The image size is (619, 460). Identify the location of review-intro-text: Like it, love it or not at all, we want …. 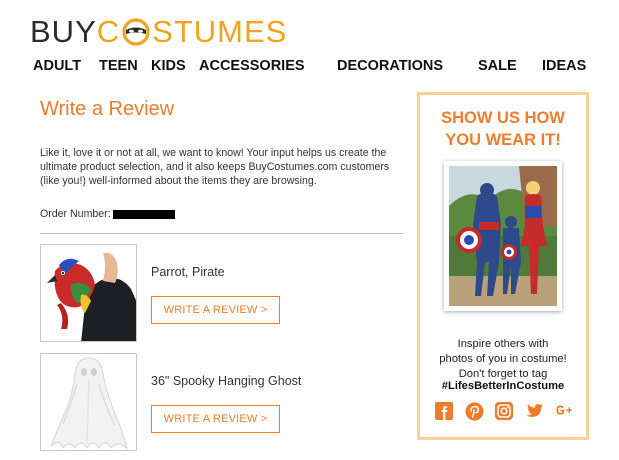
(215, 167).